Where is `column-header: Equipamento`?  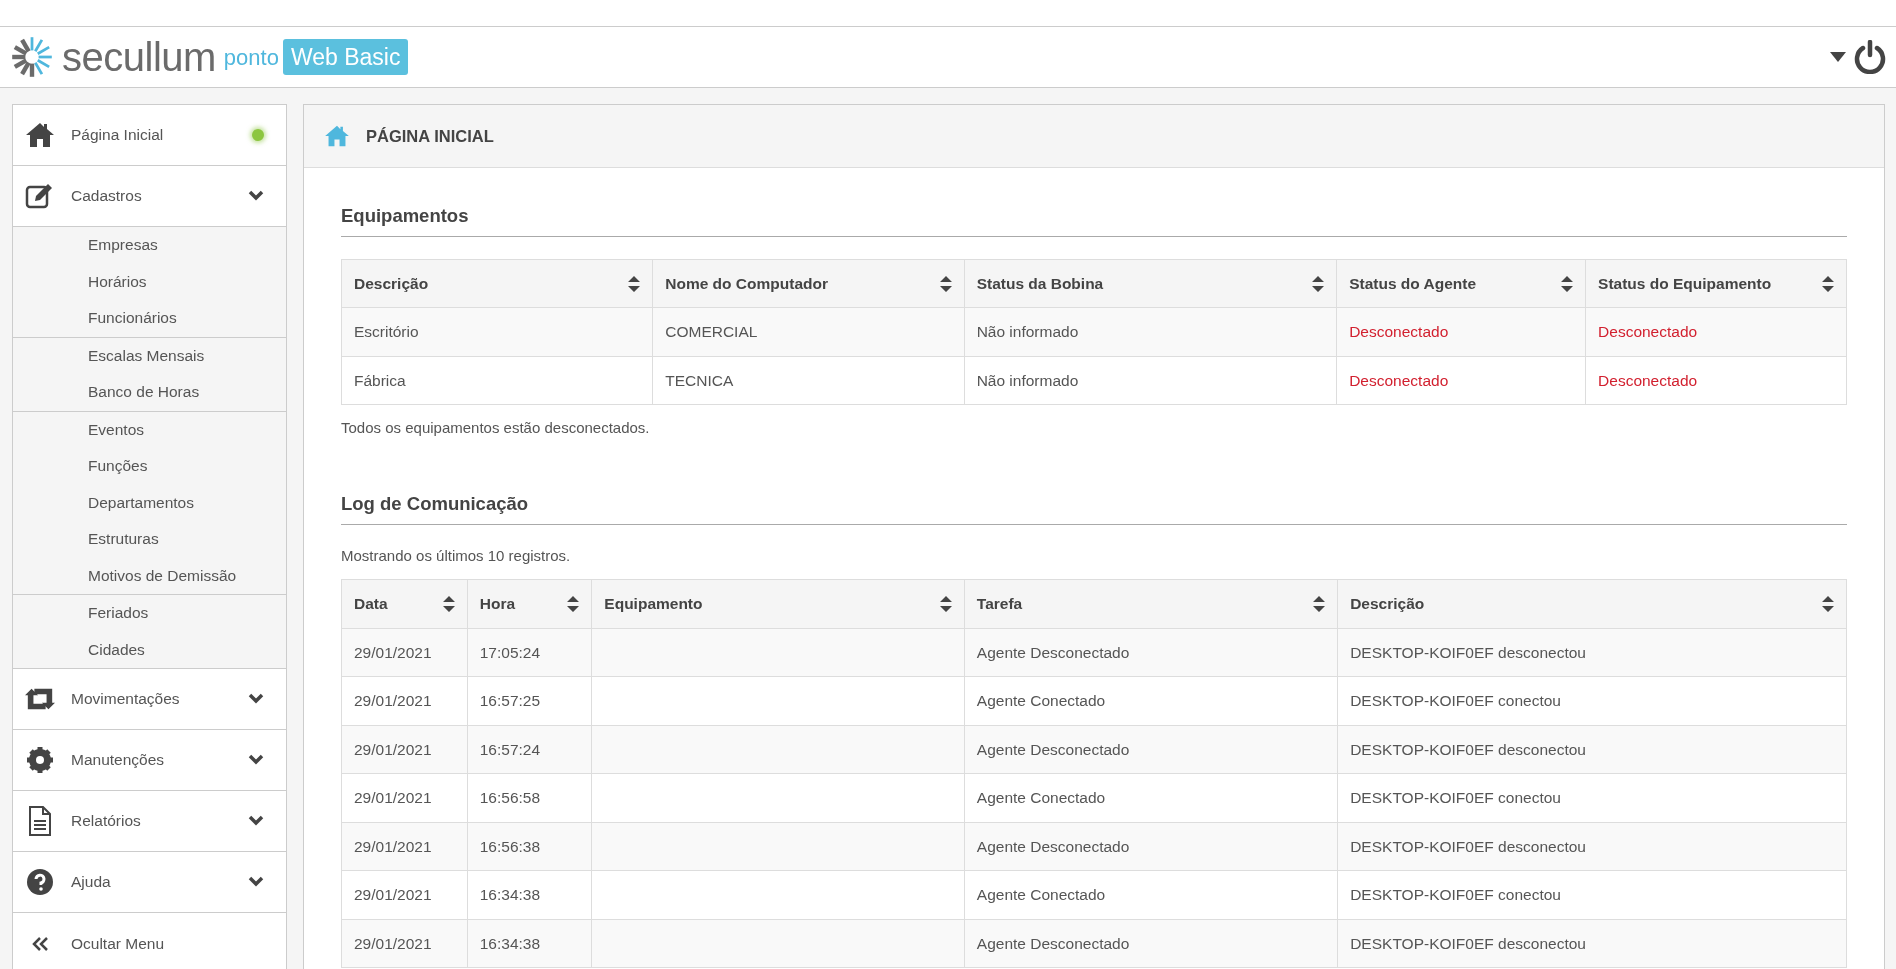 column-header: Equipamento is located at coordinates (778, 603).